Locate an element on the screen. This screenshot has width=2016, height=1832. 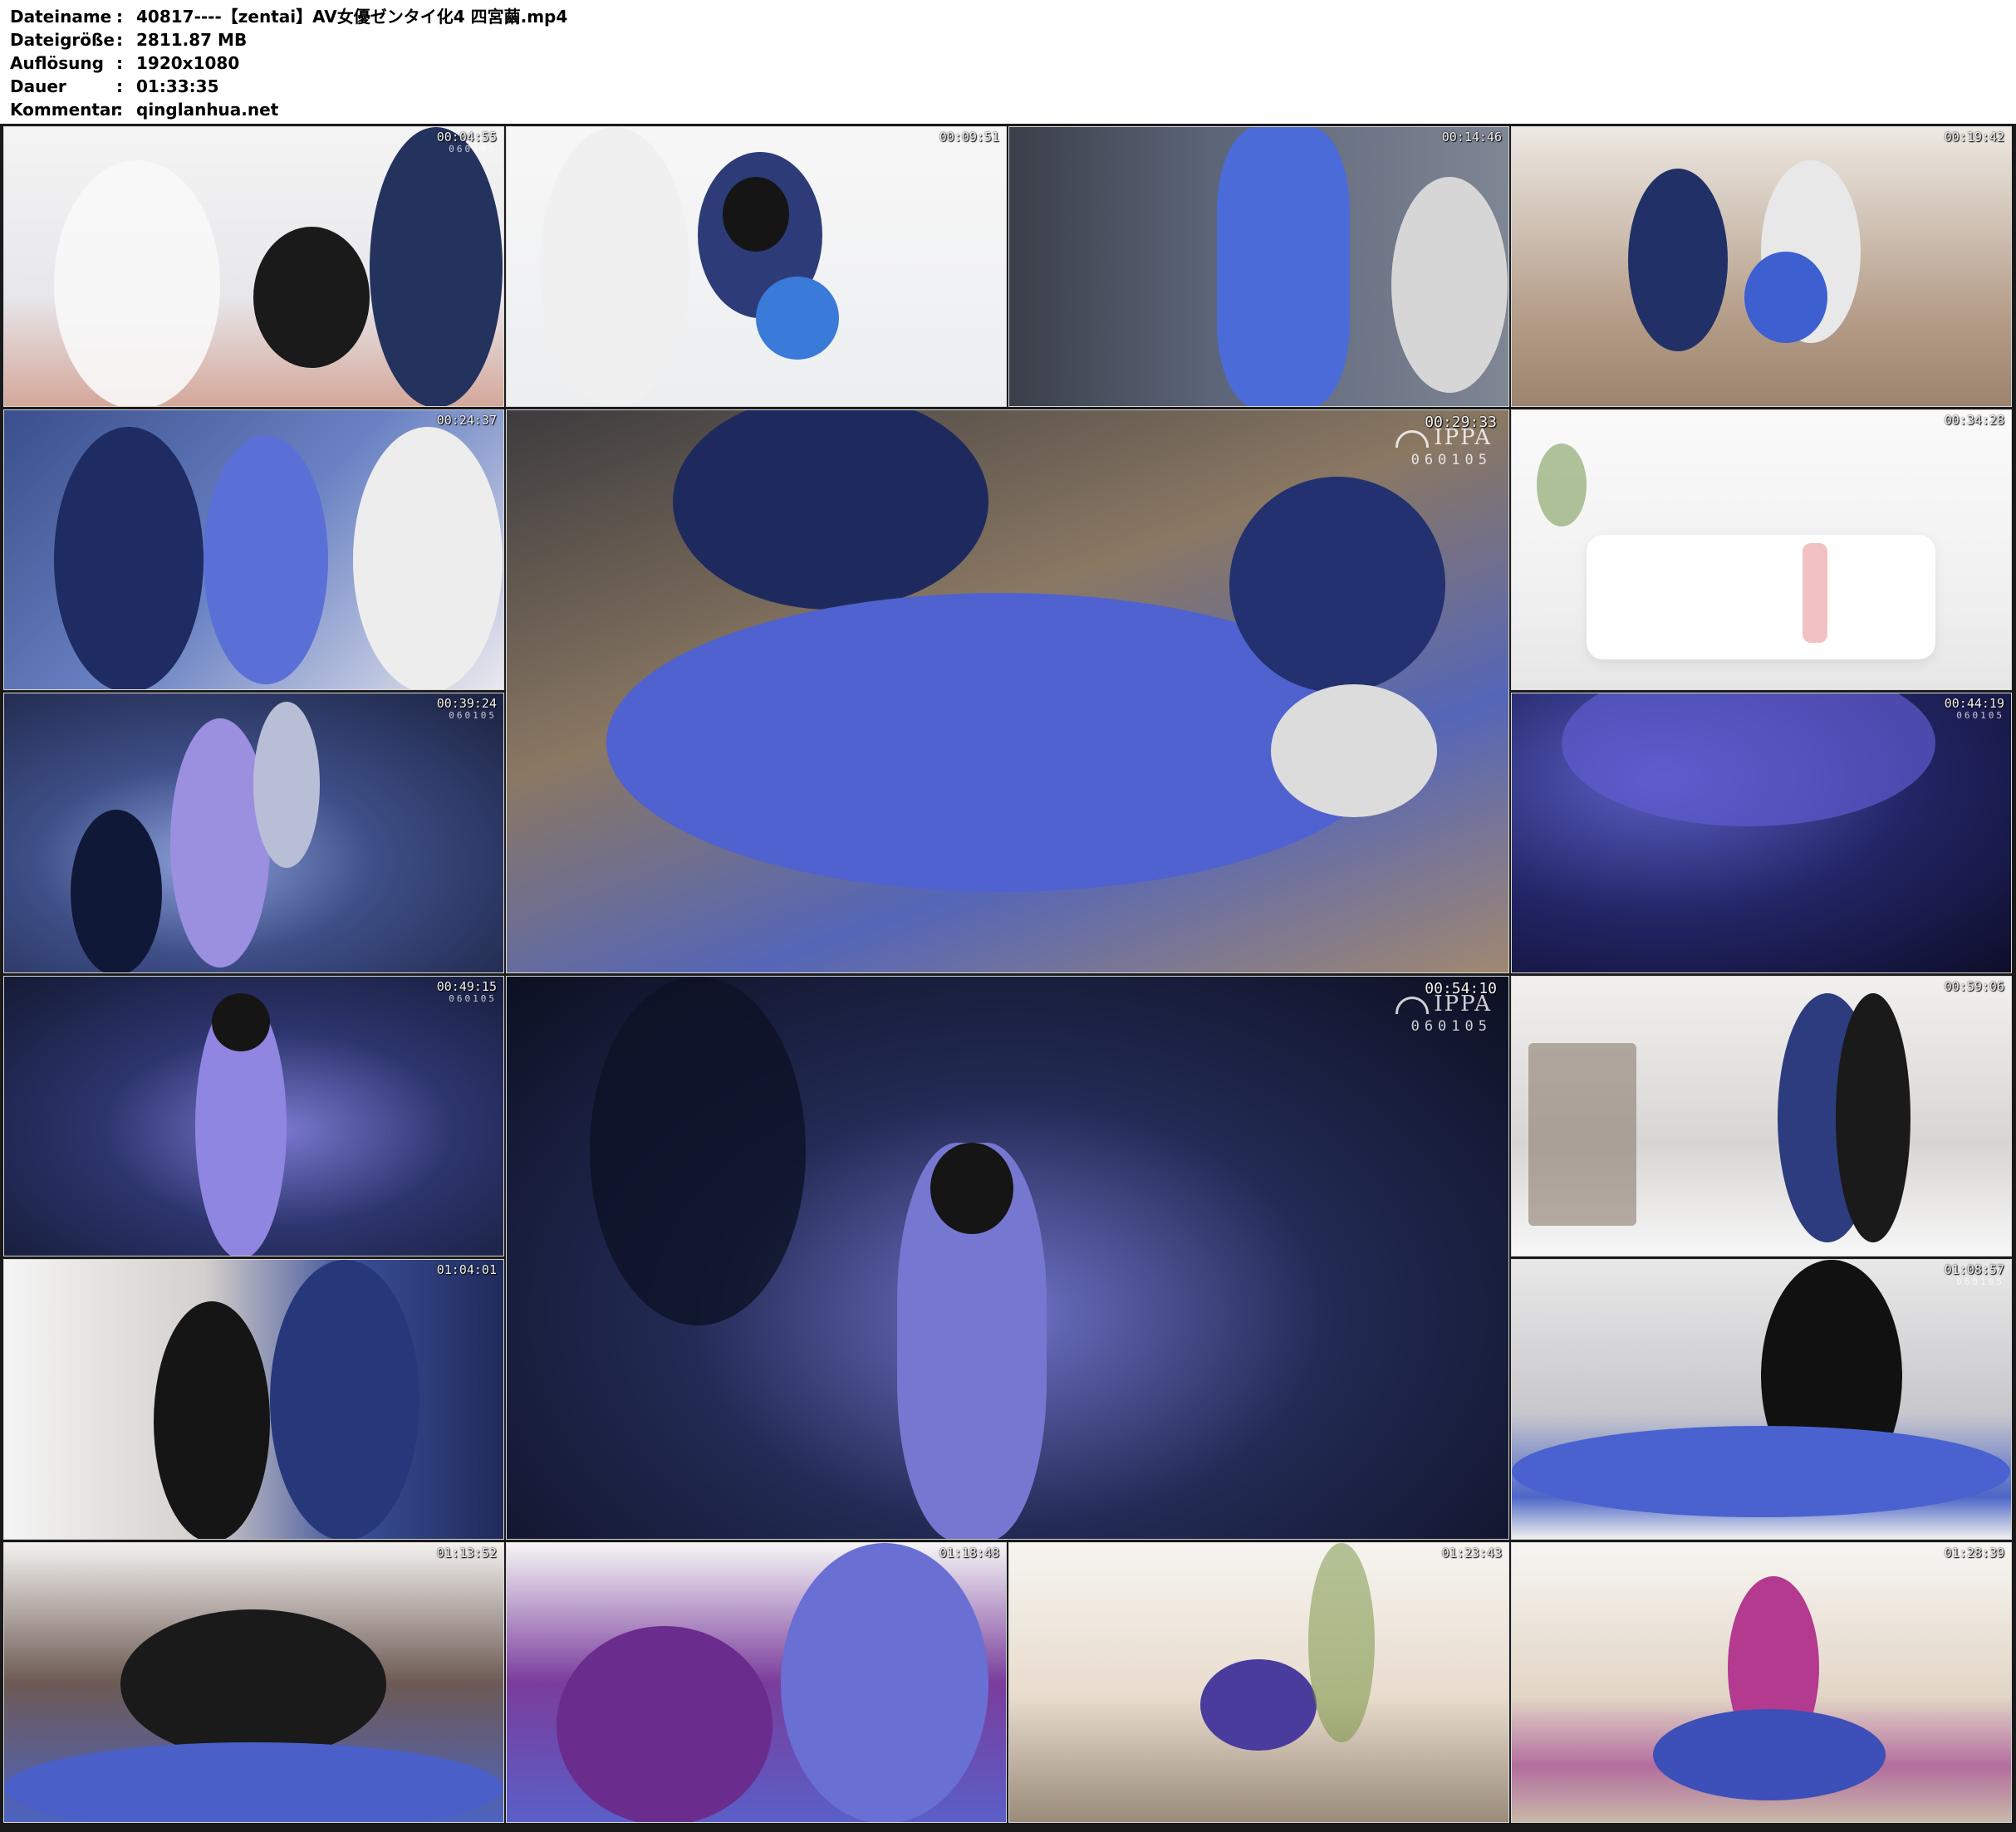
timestamp: 00:09:51 is located at coordinates (969, 137).